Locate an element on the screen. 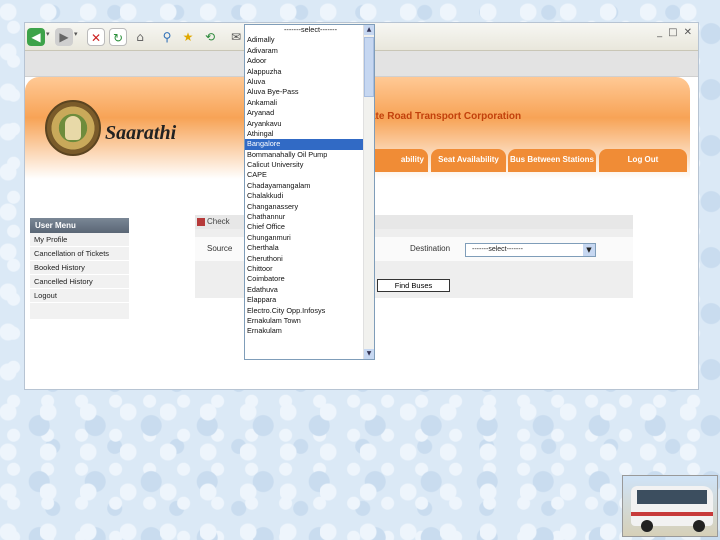 The image size is (720, 540). dropdown-option: Elappara is located at coordinates (309, 300).